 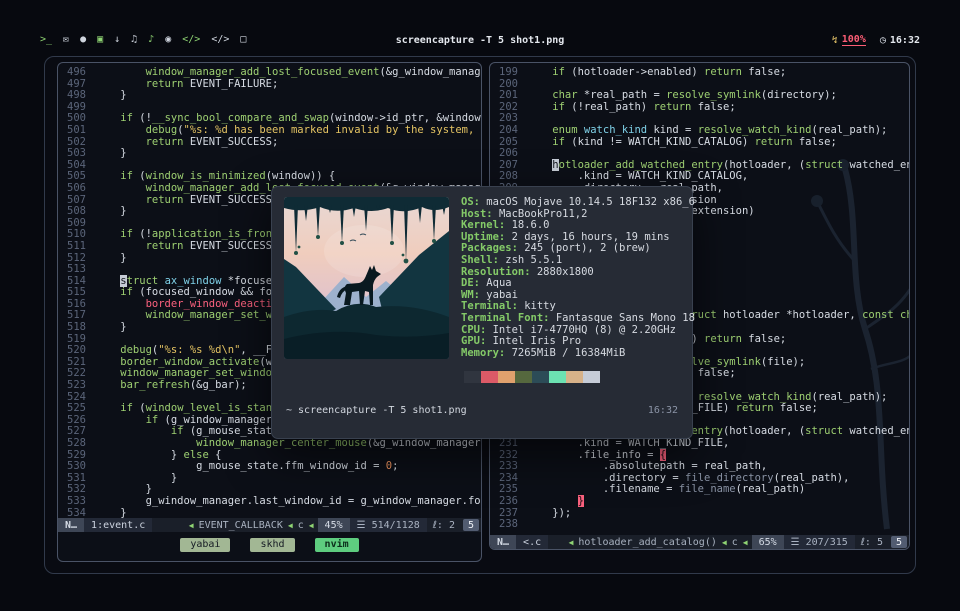 I want to click on status-crumb: EVENT_CALLBACK, so click(x=240, y=525).